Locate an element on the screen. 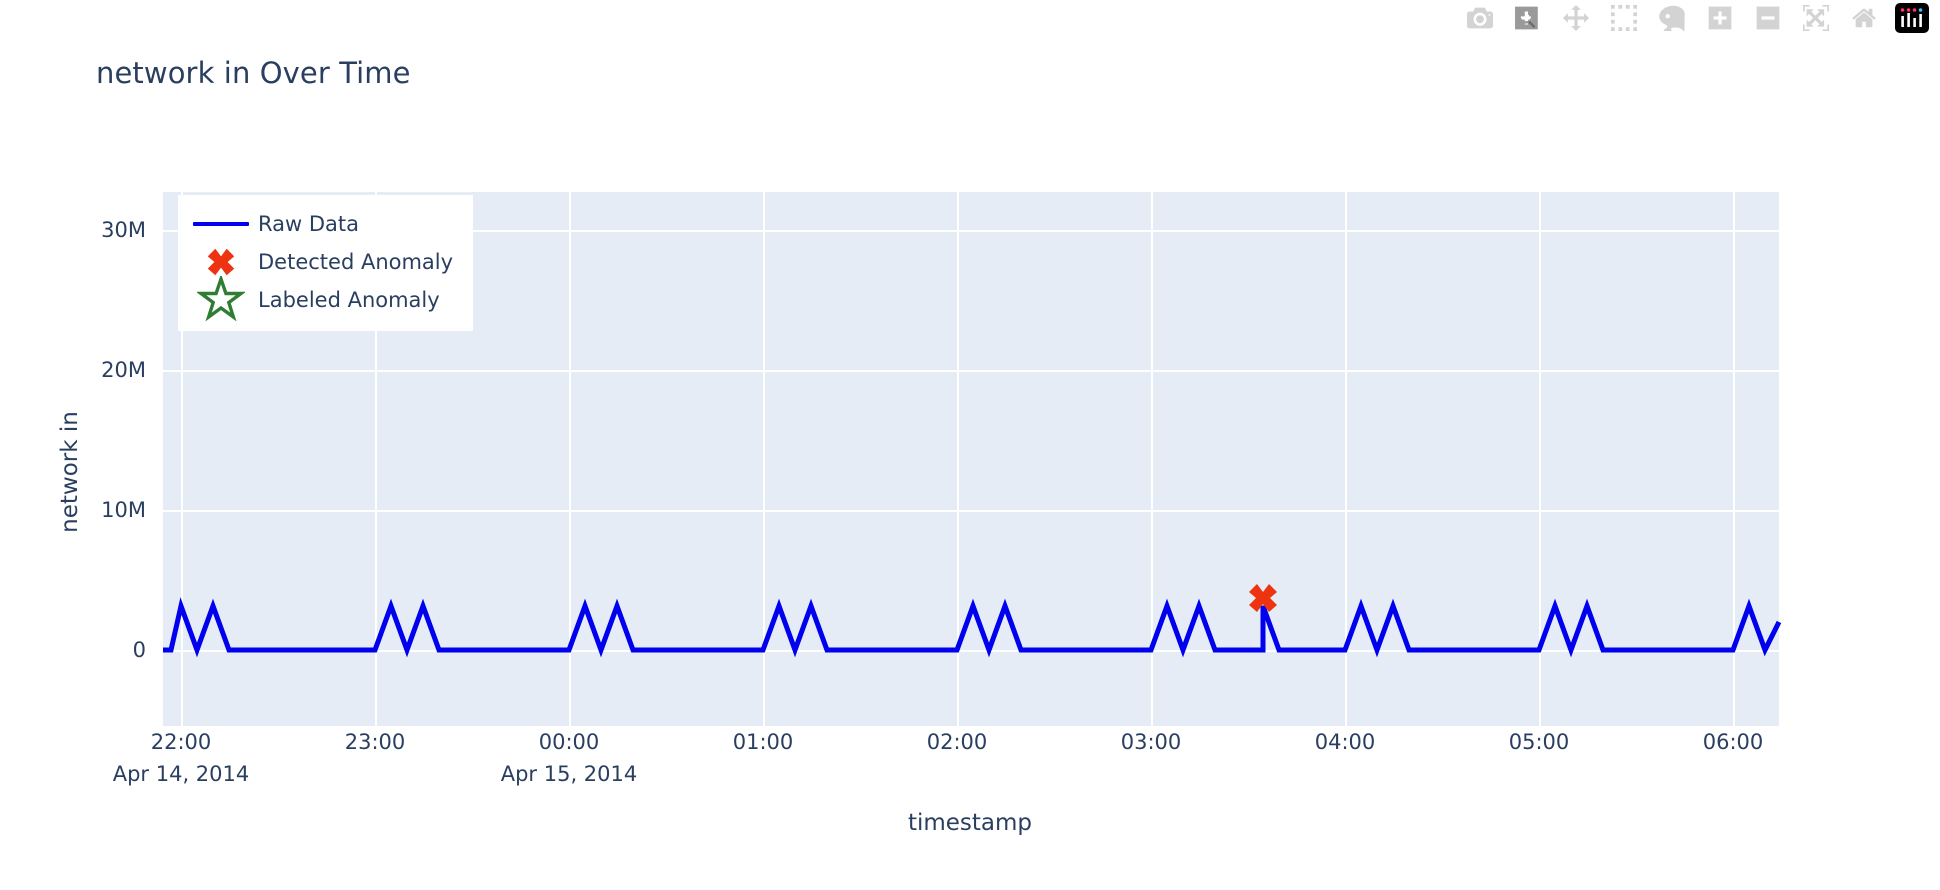  autoscale-icon is located at coordinates (1816, 18).